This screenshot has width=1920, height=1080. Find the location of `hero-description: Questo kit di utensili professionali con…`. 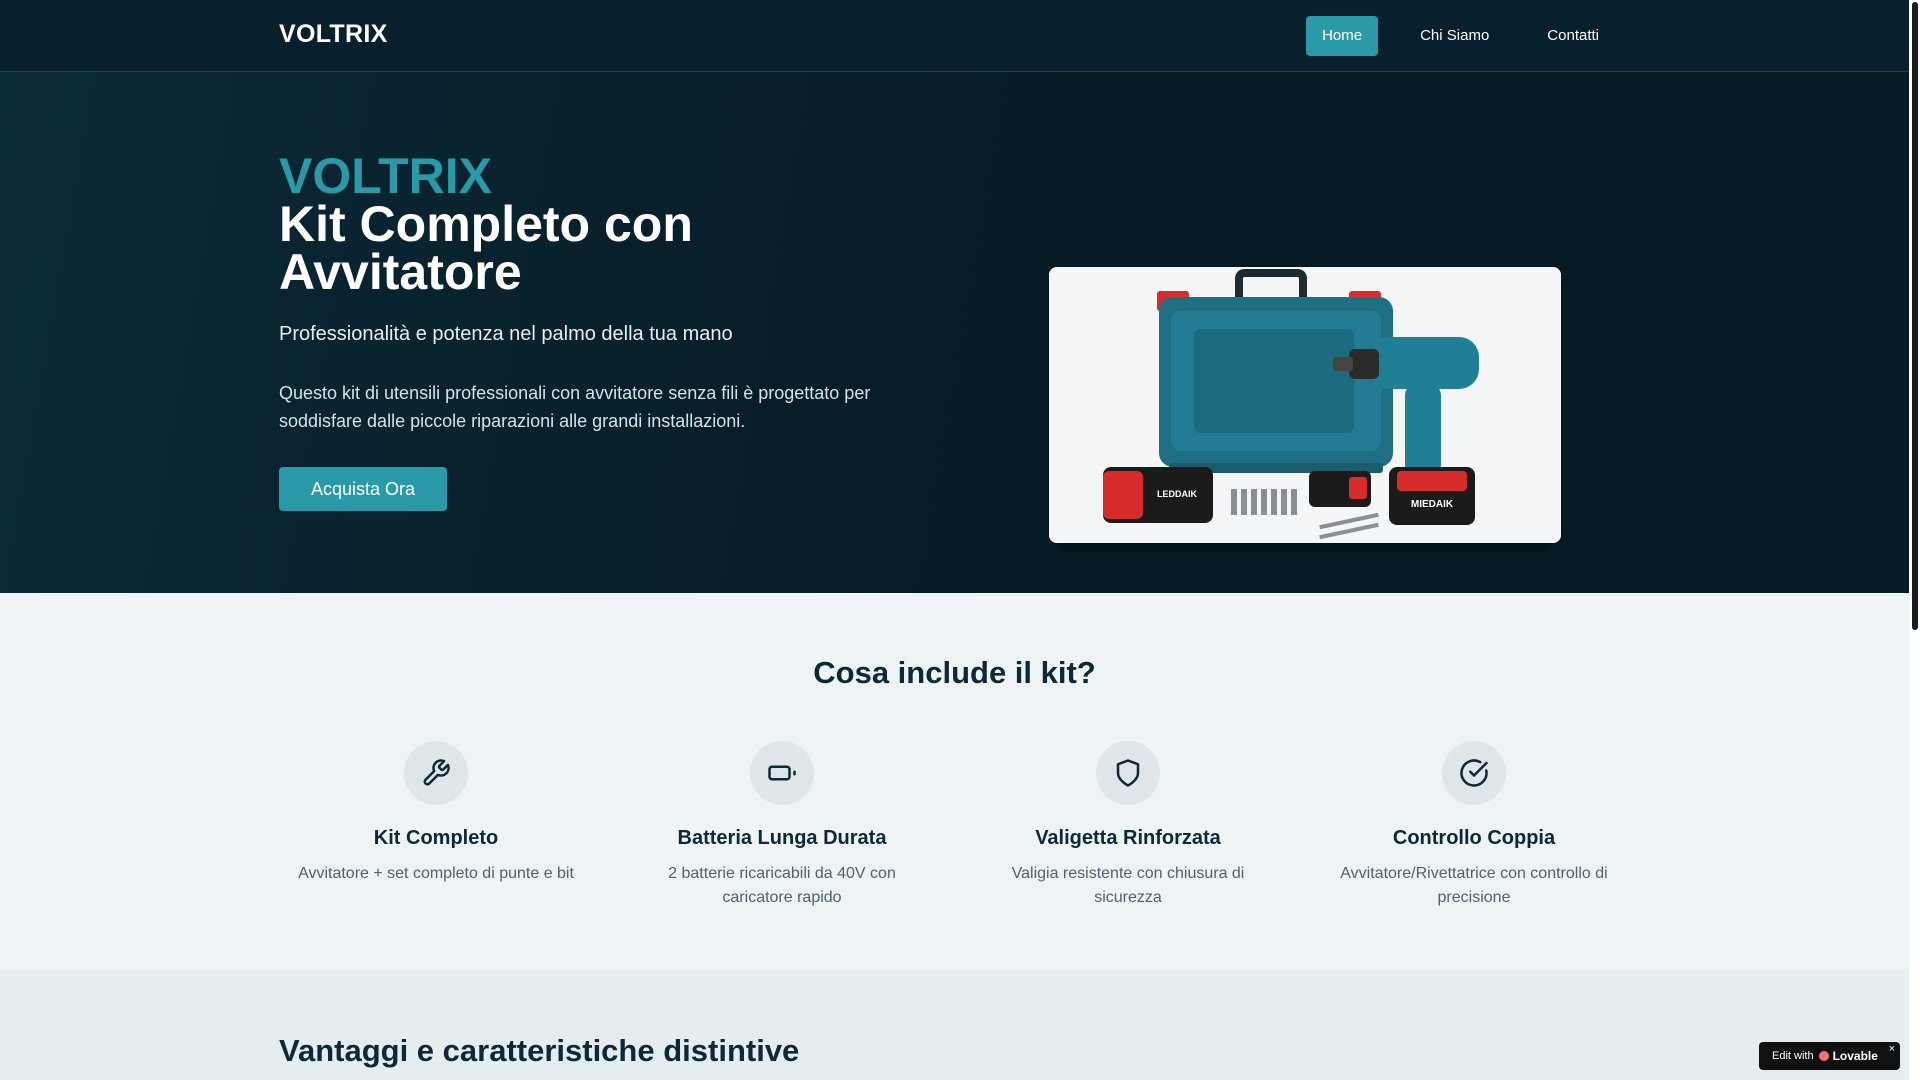

hero-description: Questo kit di utensili professionali con… is located at coordinates (575, 407).